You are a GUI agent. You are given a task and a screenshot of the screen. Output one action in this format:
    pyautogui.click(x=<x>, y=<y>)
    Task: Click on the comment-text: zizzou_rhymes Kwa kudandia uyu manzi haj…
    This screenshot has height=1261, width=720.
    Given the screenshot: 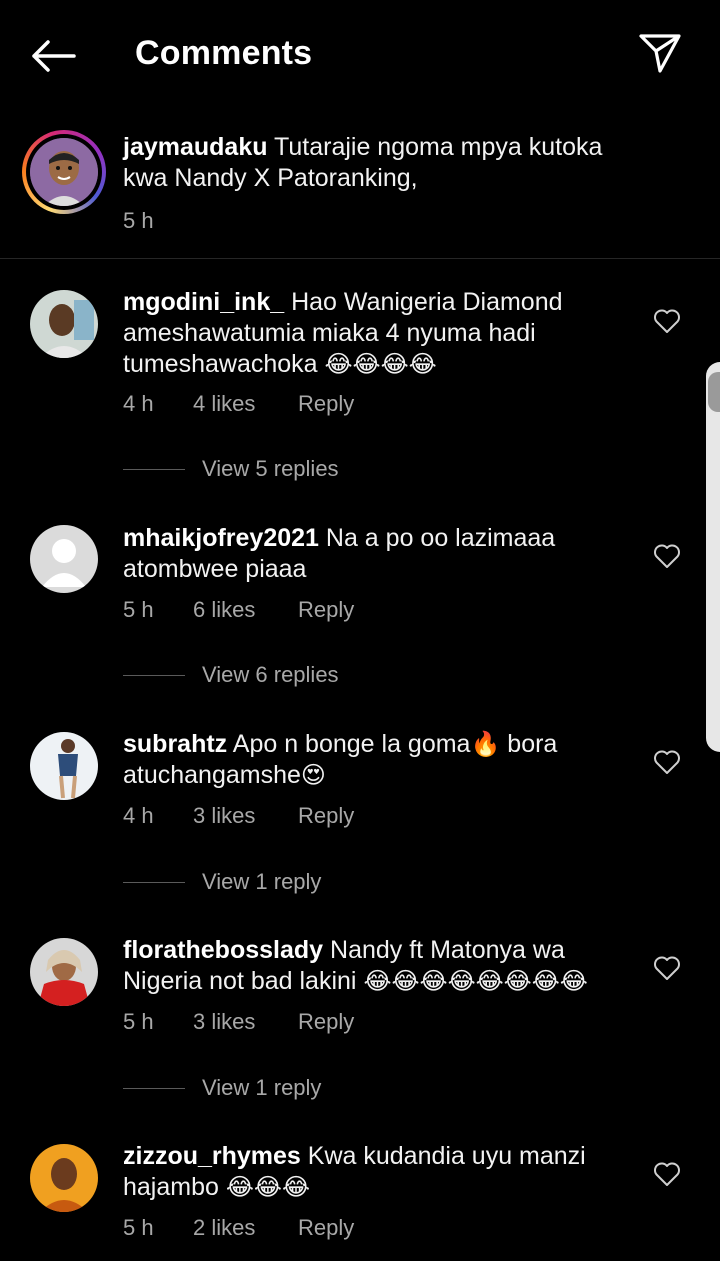 What is the action you would take?
    pyautogui.click(x=358, y=1172)
    